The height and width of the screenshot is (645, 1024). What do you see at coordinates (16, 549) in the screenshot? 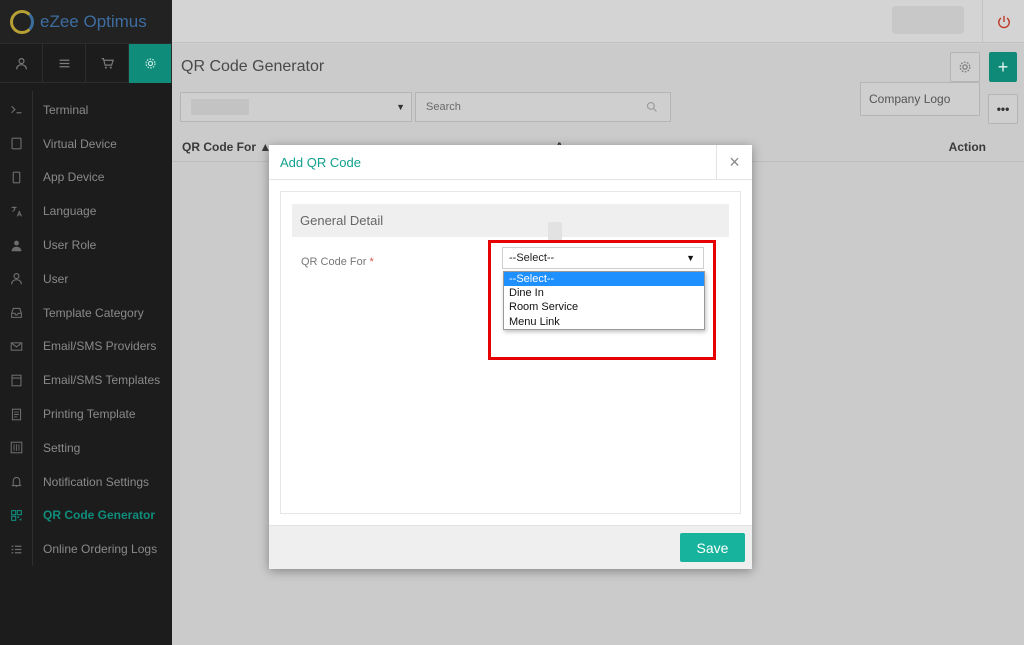
I see `list-icon` at bounding box center [16, 549].